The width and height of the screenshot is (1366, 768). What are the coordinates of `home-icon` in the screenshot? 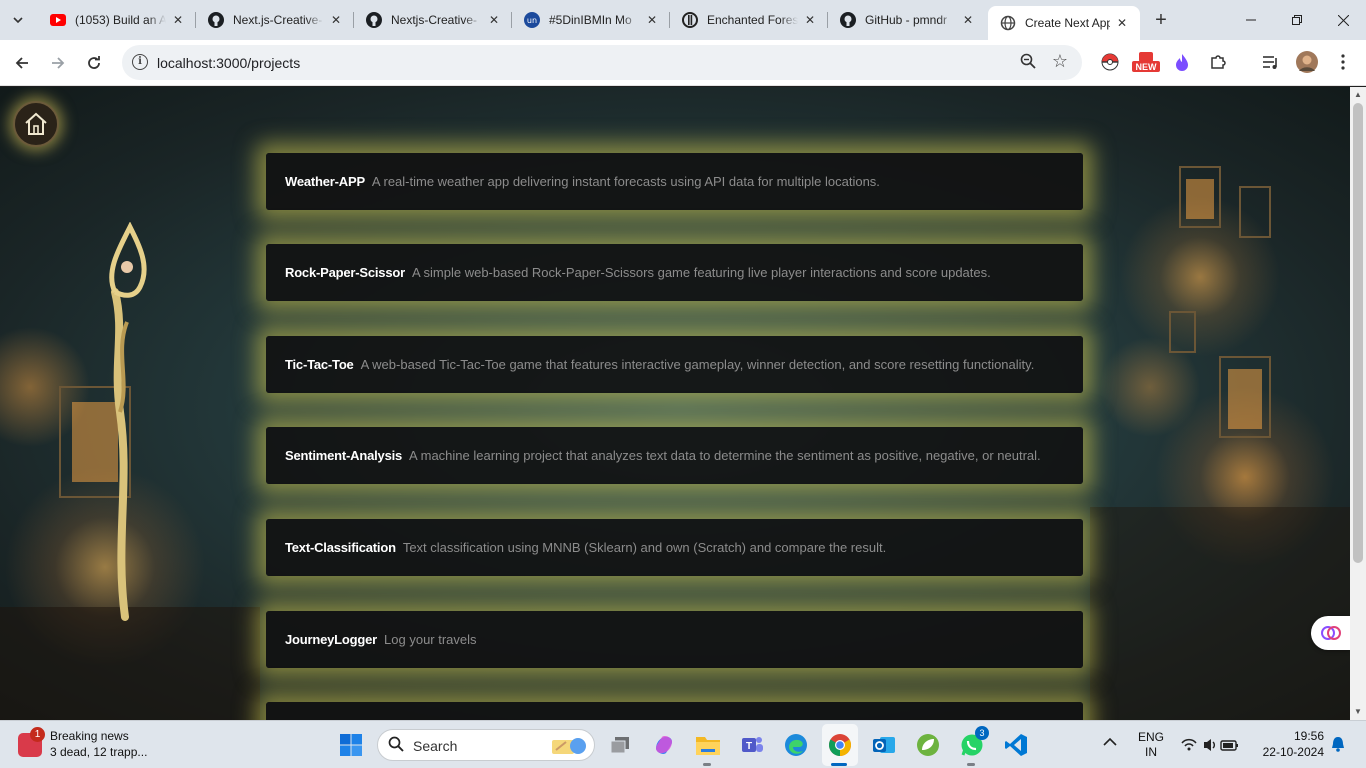 It's located at (36, 123).